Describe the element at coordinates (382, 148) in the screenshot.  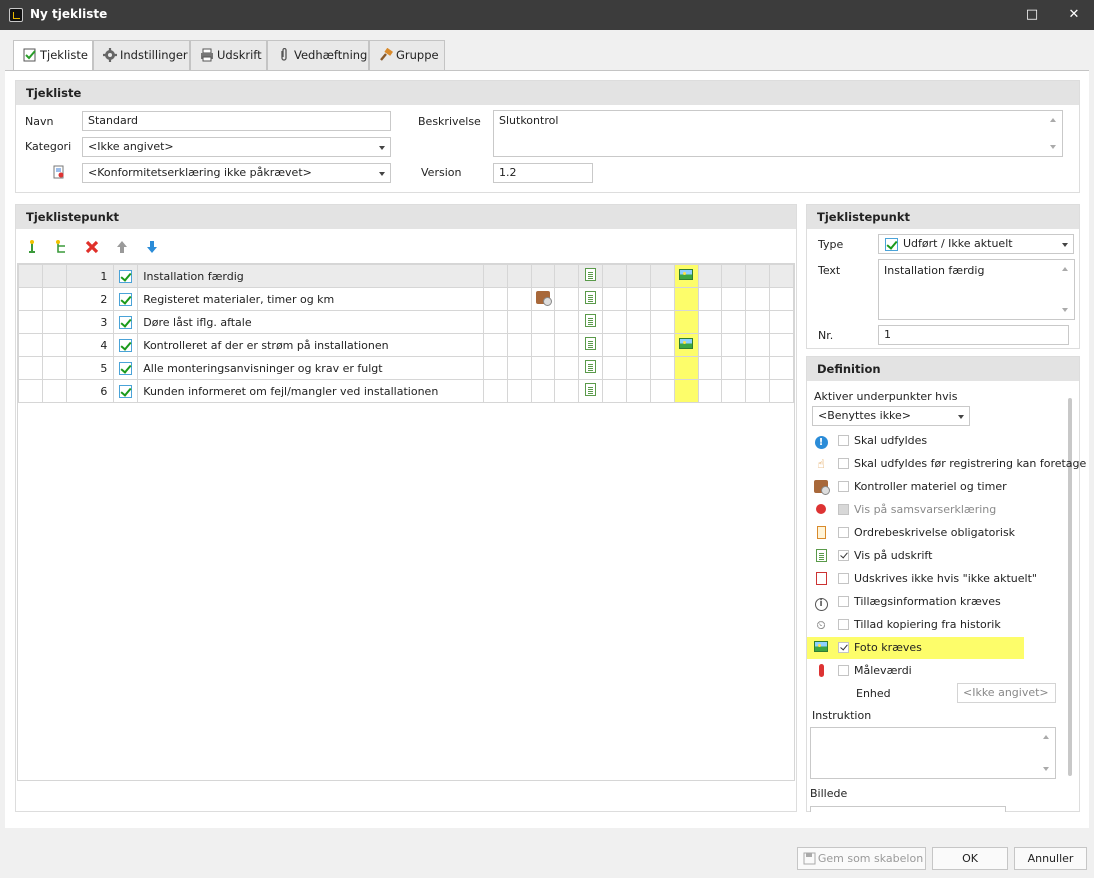
I see `chevron-down-icon` at that location.